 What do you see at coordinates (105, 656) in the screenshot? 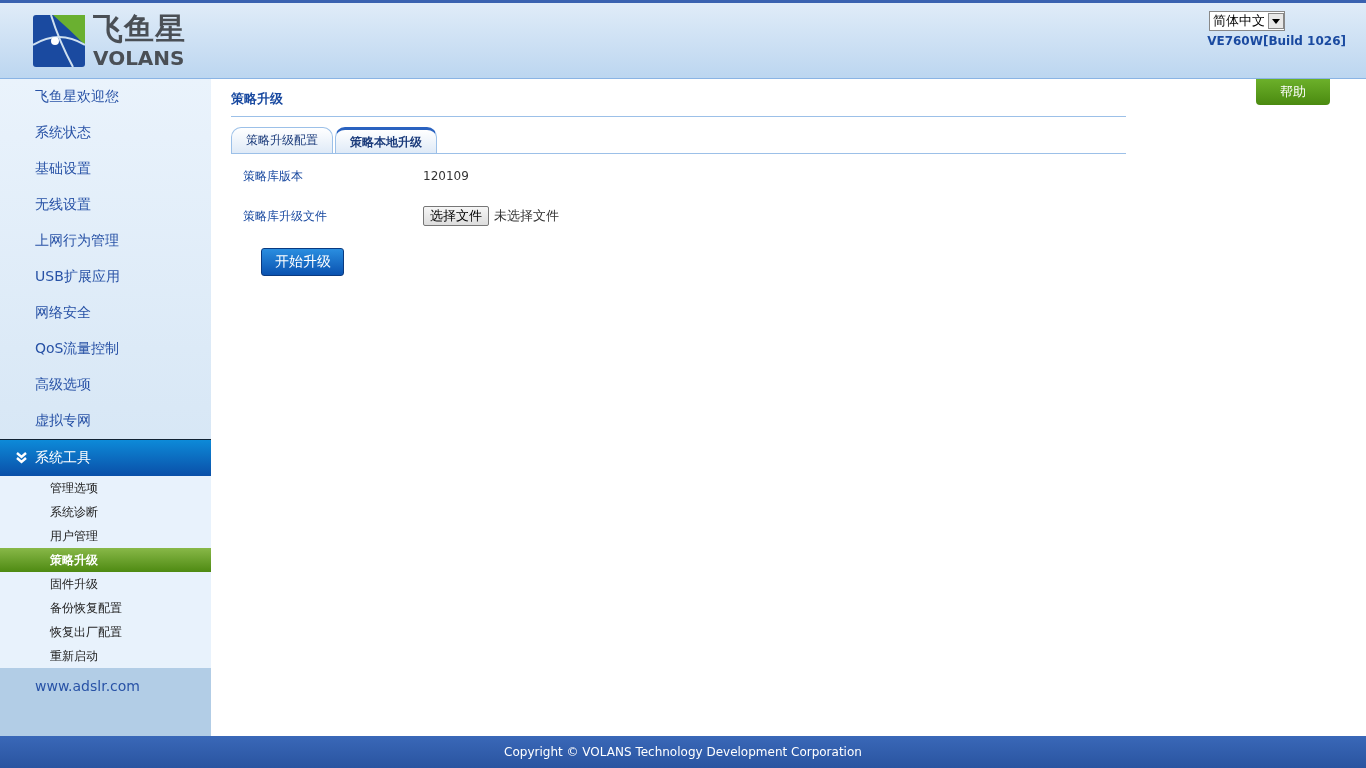
I see `sidebar-subitem: 重新启动` at bounding box center [105, 656].